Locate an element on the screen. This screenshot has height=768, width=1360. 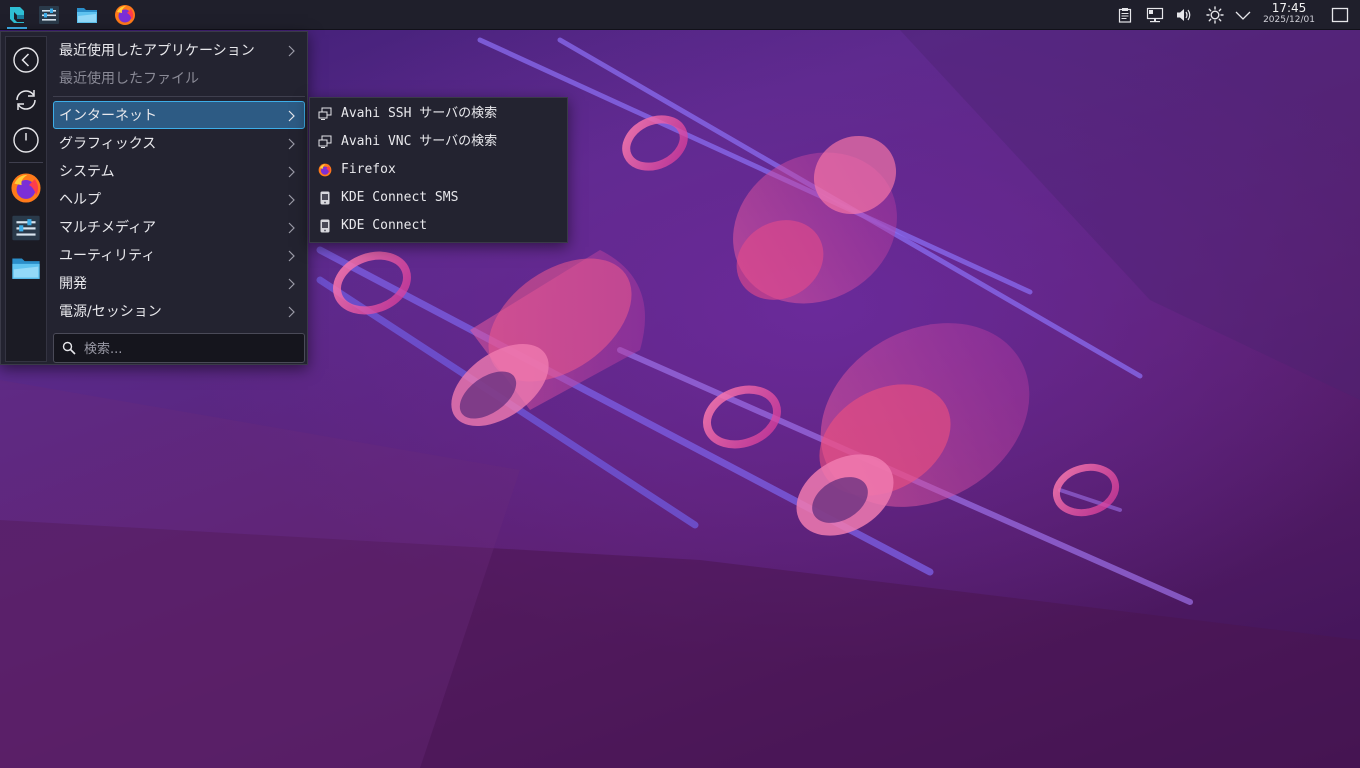
category-label: グラフィックス is located at coordinates (108, 144).